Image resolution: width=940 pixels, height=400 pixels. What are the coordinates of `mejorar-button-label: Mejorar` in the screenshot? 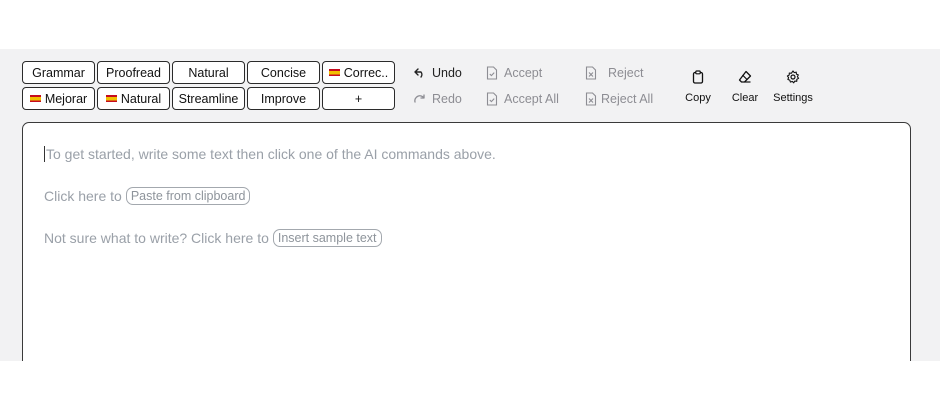 It's located at (66, 98).